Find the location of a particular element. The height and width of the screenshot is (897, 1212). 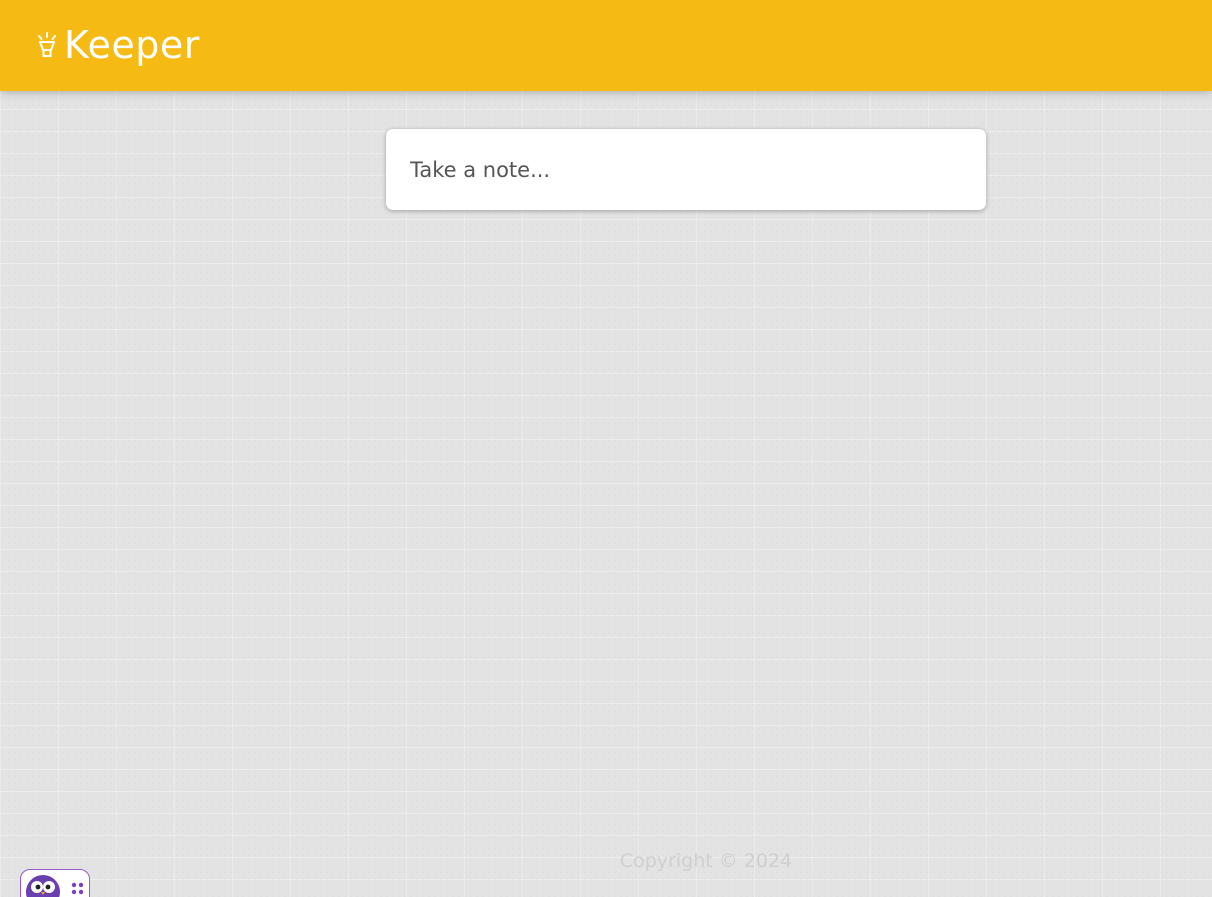

app-header: Keeper is located at coordinates (606, 45).